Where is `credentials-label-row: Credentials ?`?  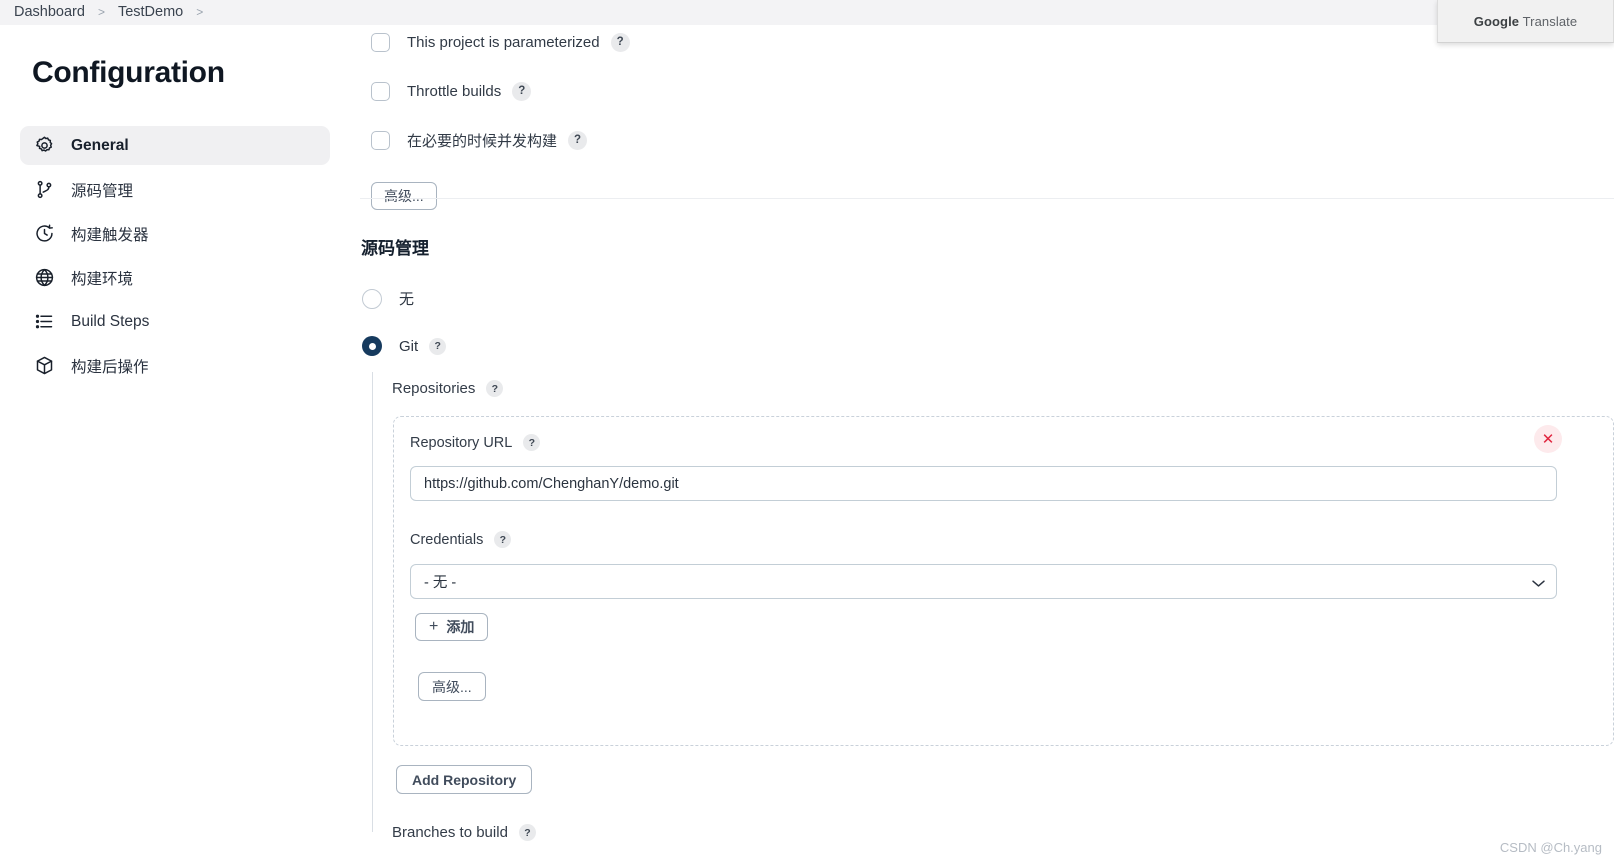 credentials-label-row: Credentials ? is located at coordinates (461, 539).